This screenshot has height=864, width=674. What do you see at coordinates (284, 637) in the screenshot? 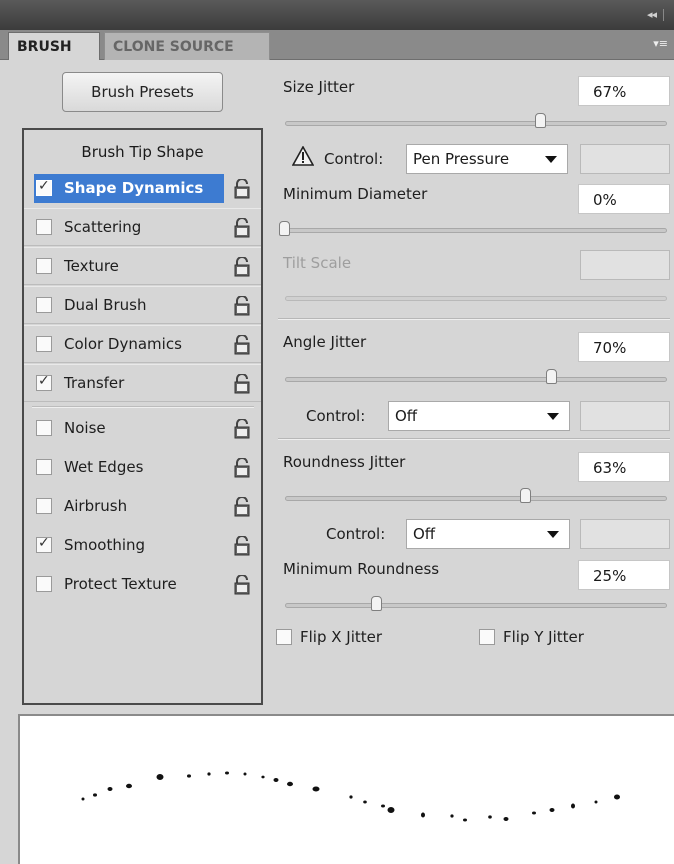
I see `flip-x-jitter-checkbox` at bounding box center [284, 637].